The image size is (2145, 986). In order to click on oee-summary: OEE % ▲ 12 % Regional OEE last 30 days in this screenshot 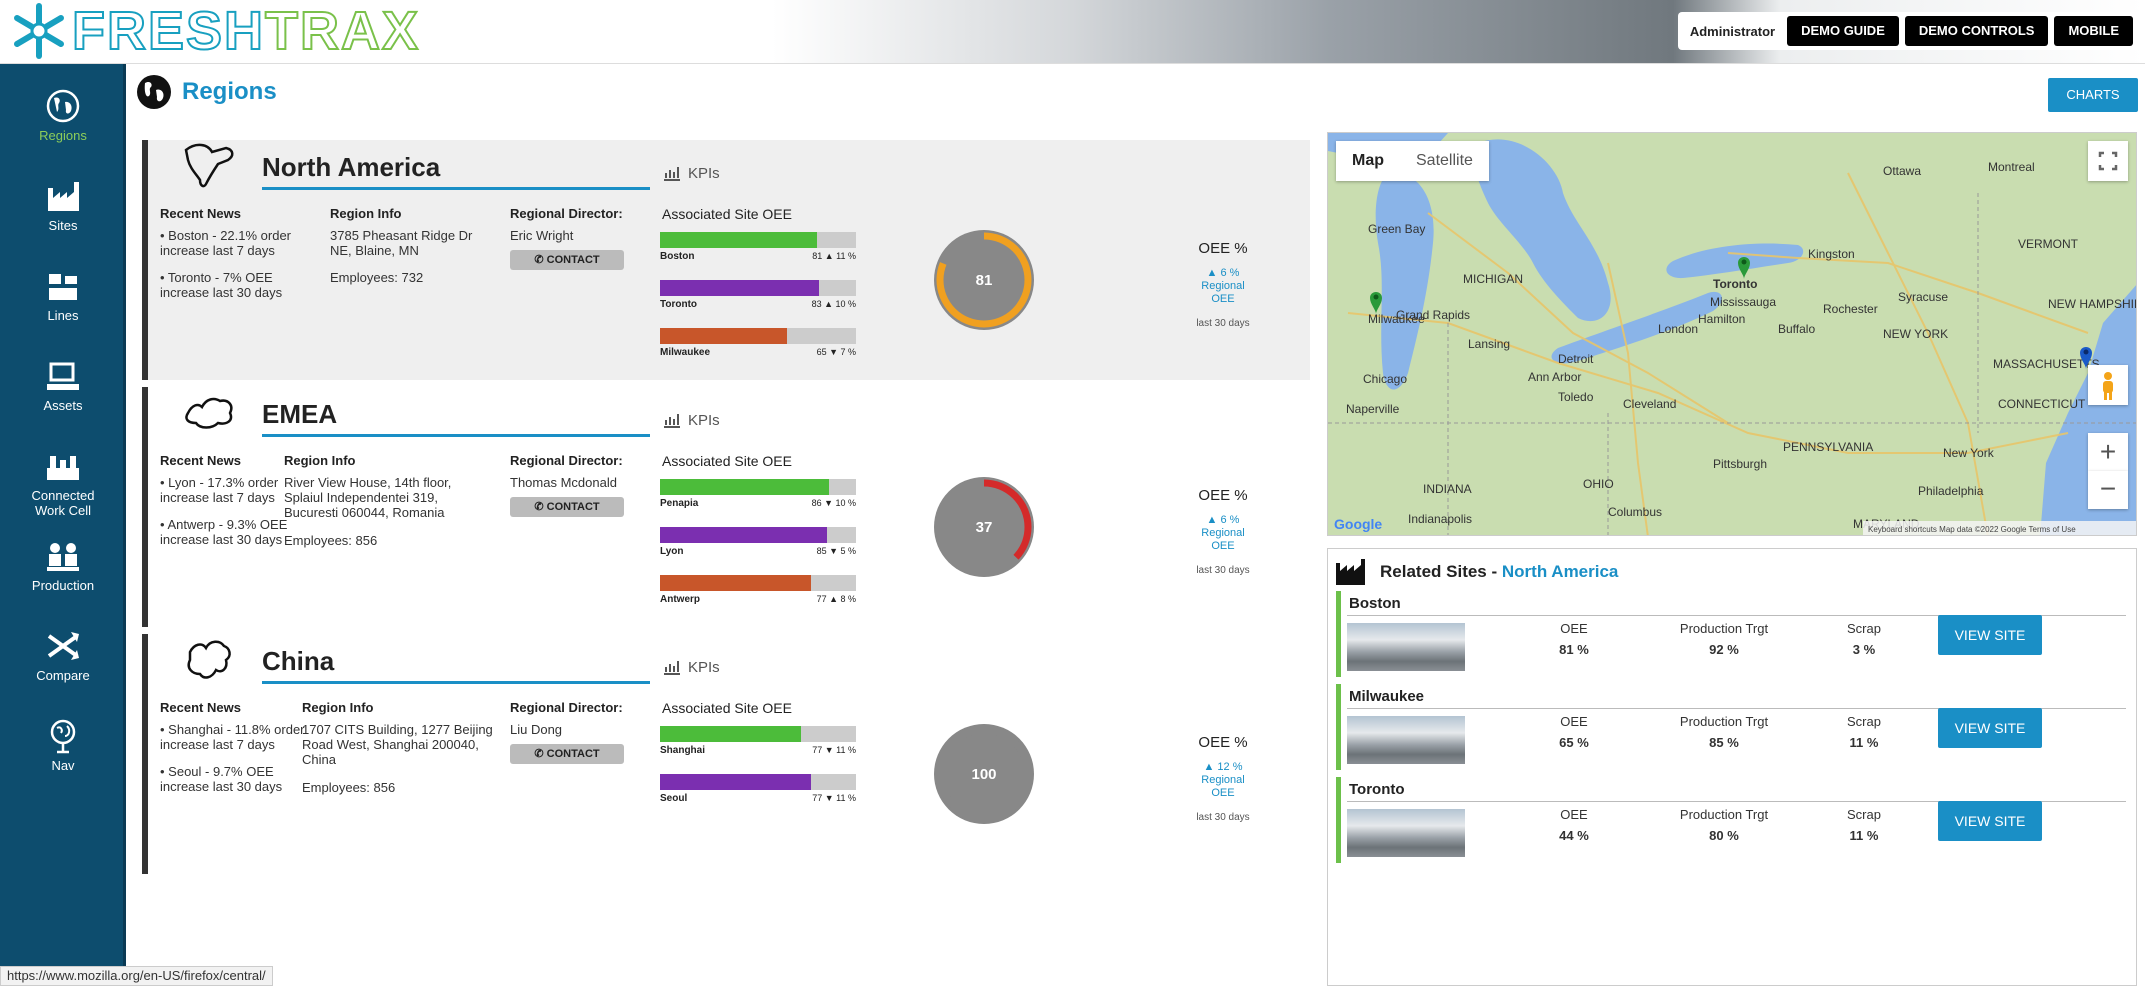, I will do `click(1223, 778)`.